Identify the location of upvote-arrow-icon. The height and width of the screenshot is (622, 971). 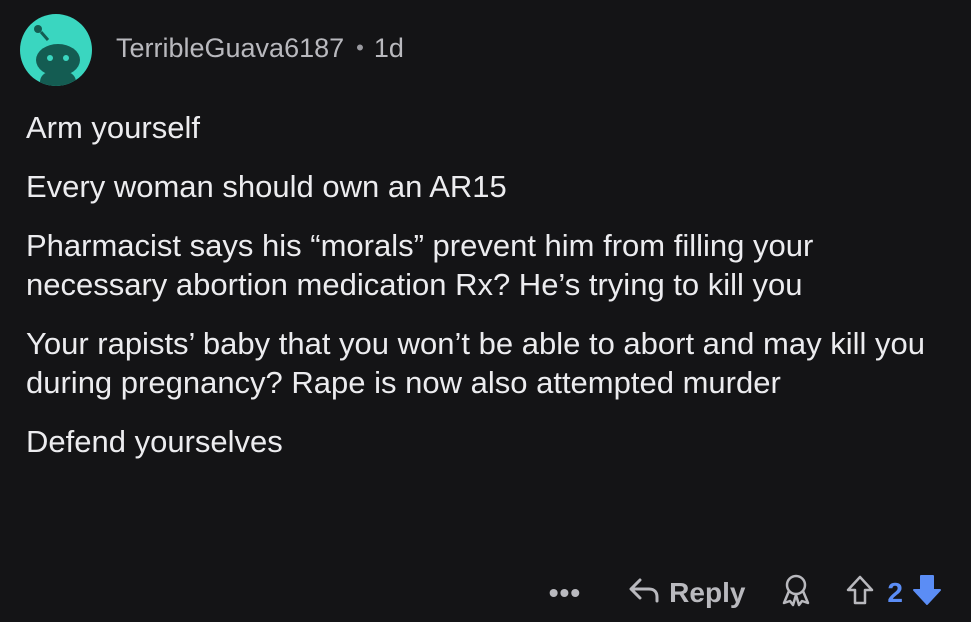
(860, 593).